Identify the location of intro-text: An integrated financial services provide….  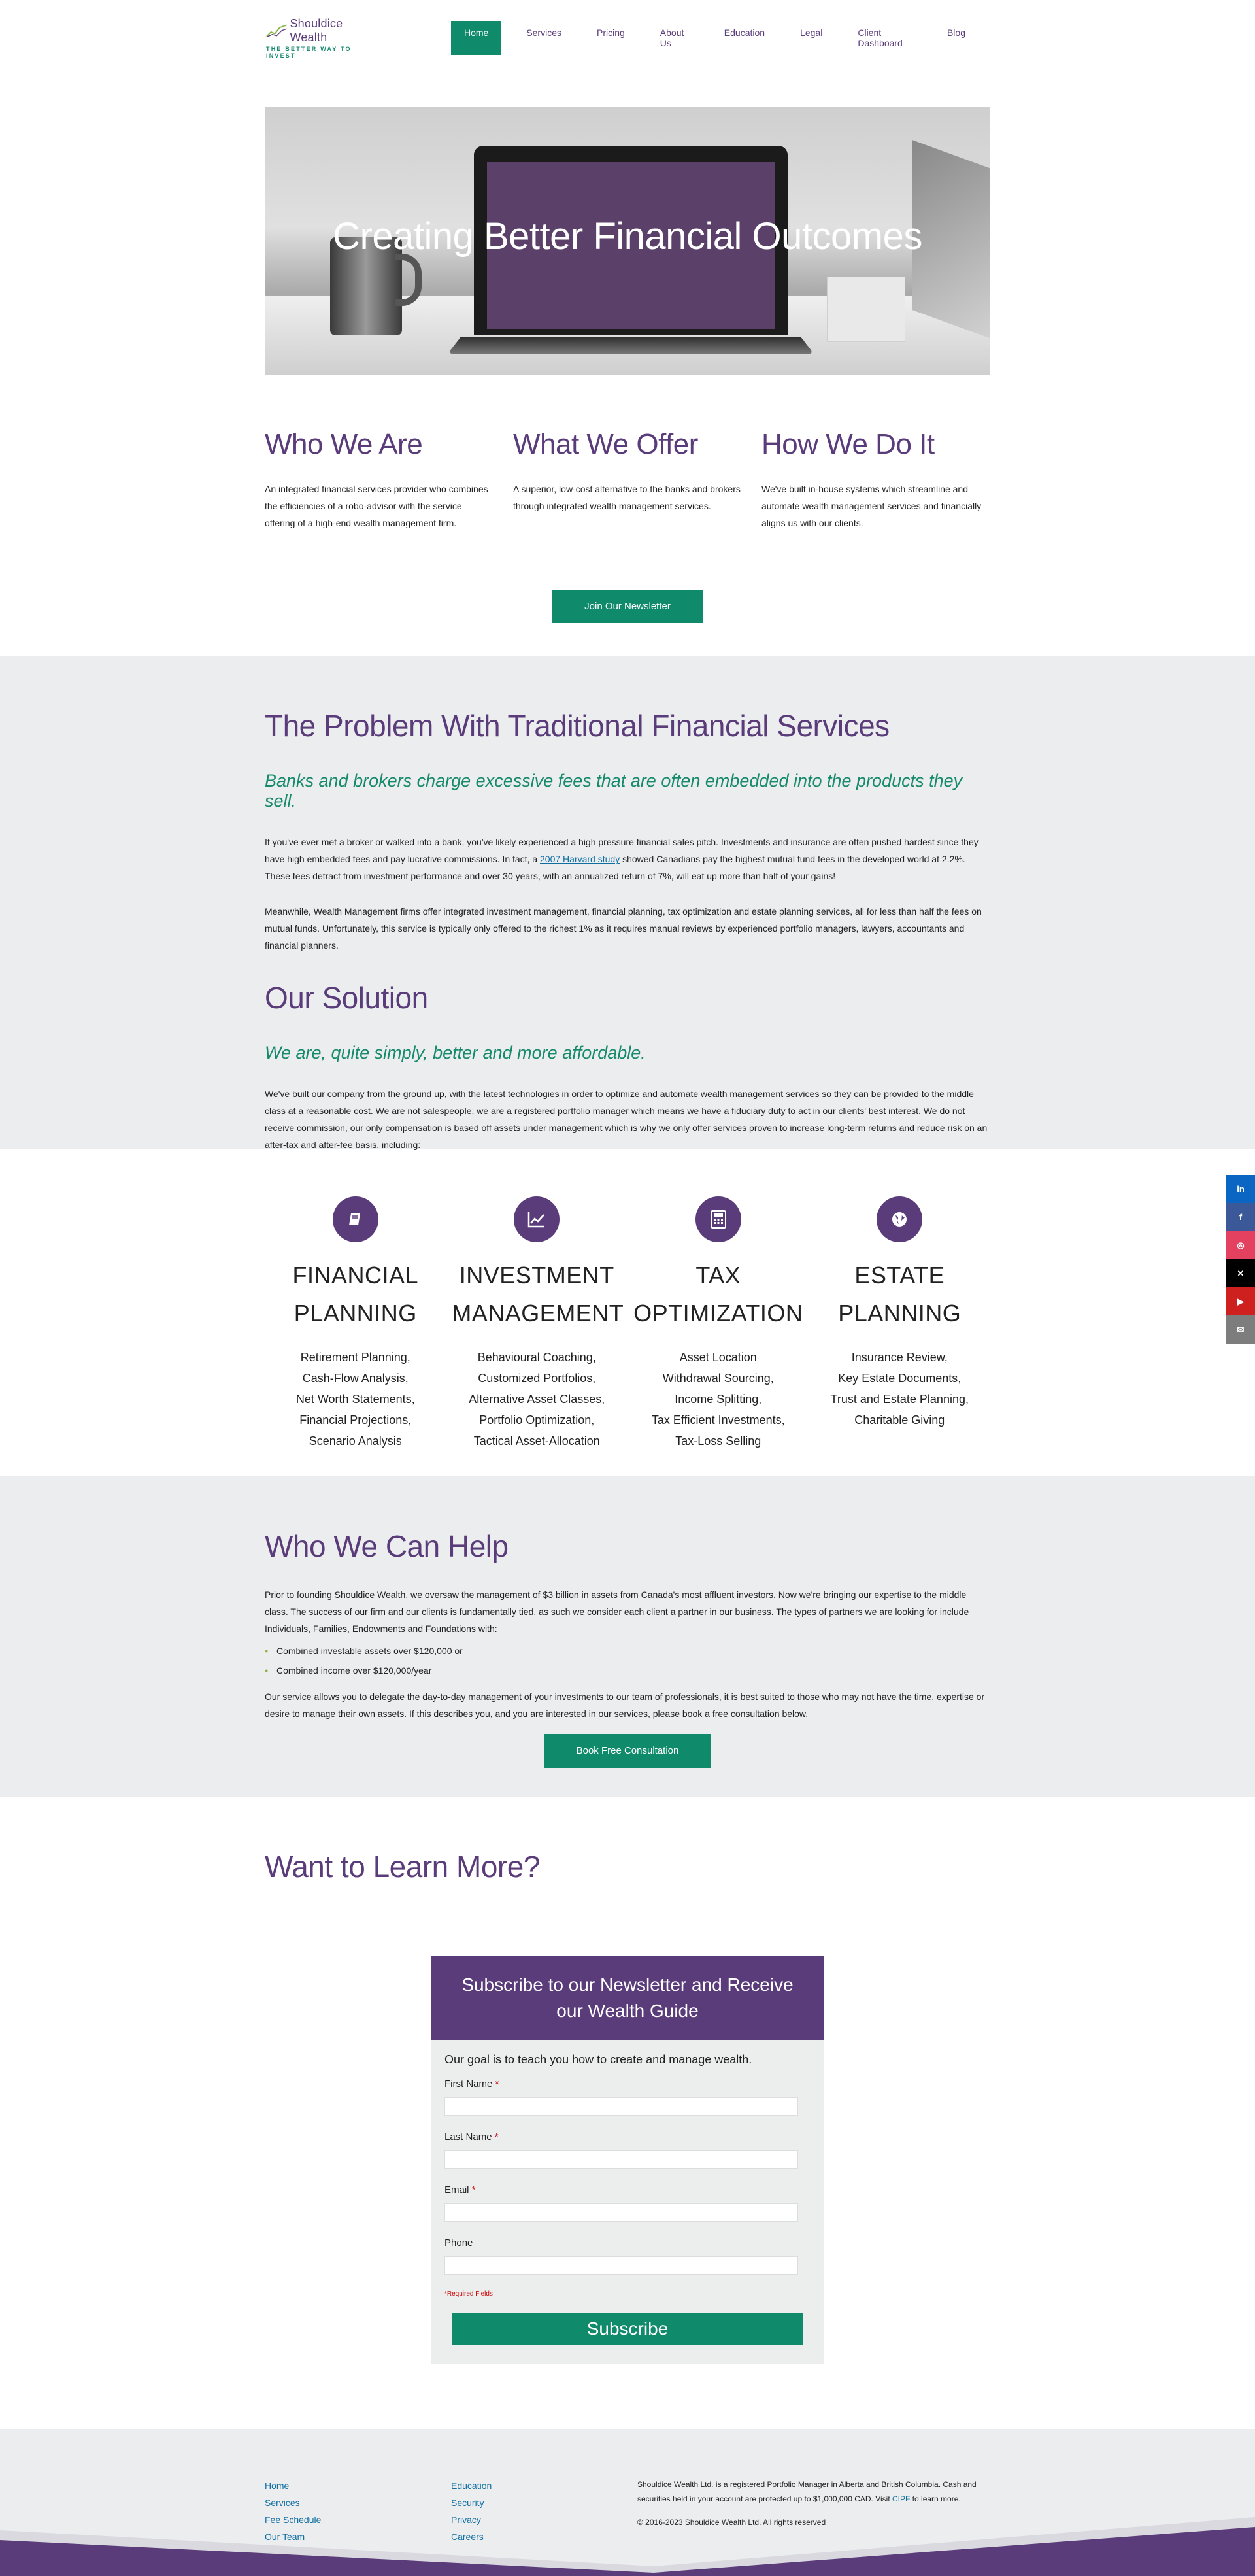
(376, 506).